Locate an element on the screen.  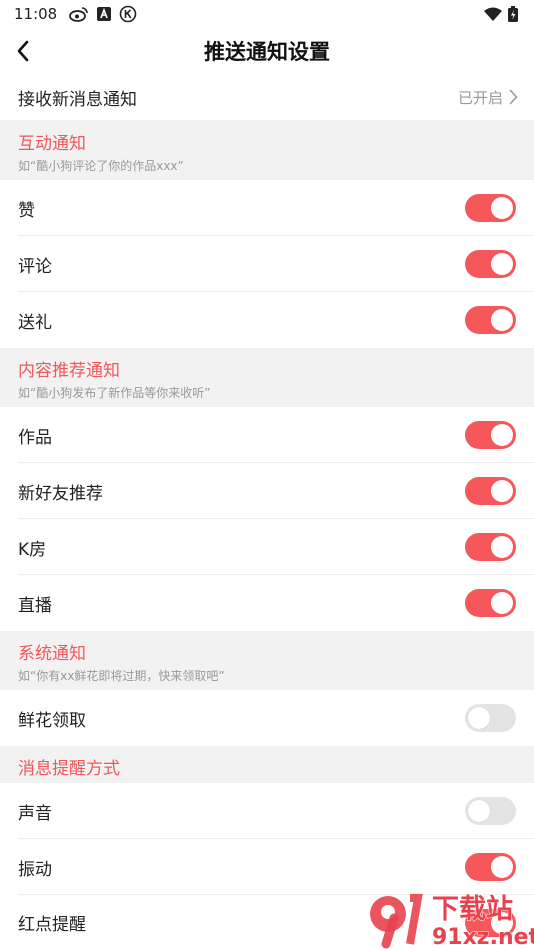
setting-row-live: 直播 is located at coordinates (267, 603).